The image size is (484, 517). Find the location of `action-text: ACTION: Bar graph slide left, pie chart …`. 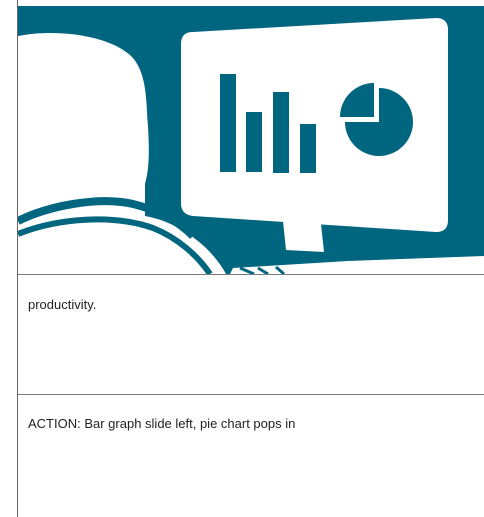

action-text: ACTION: Bar graph slide left, pie chart … is located at coordinates (162, 423).